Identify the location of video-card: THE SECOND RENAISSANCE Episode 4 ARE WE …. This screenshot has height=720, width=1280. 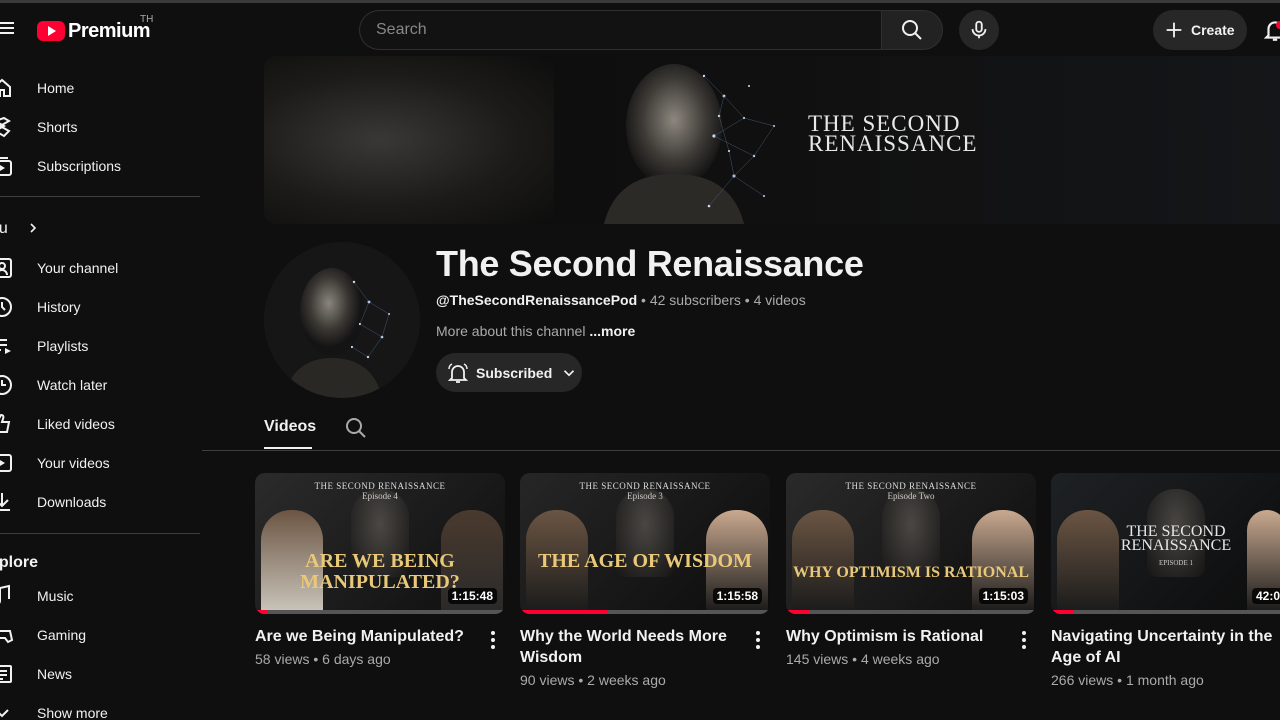
(380, 570).